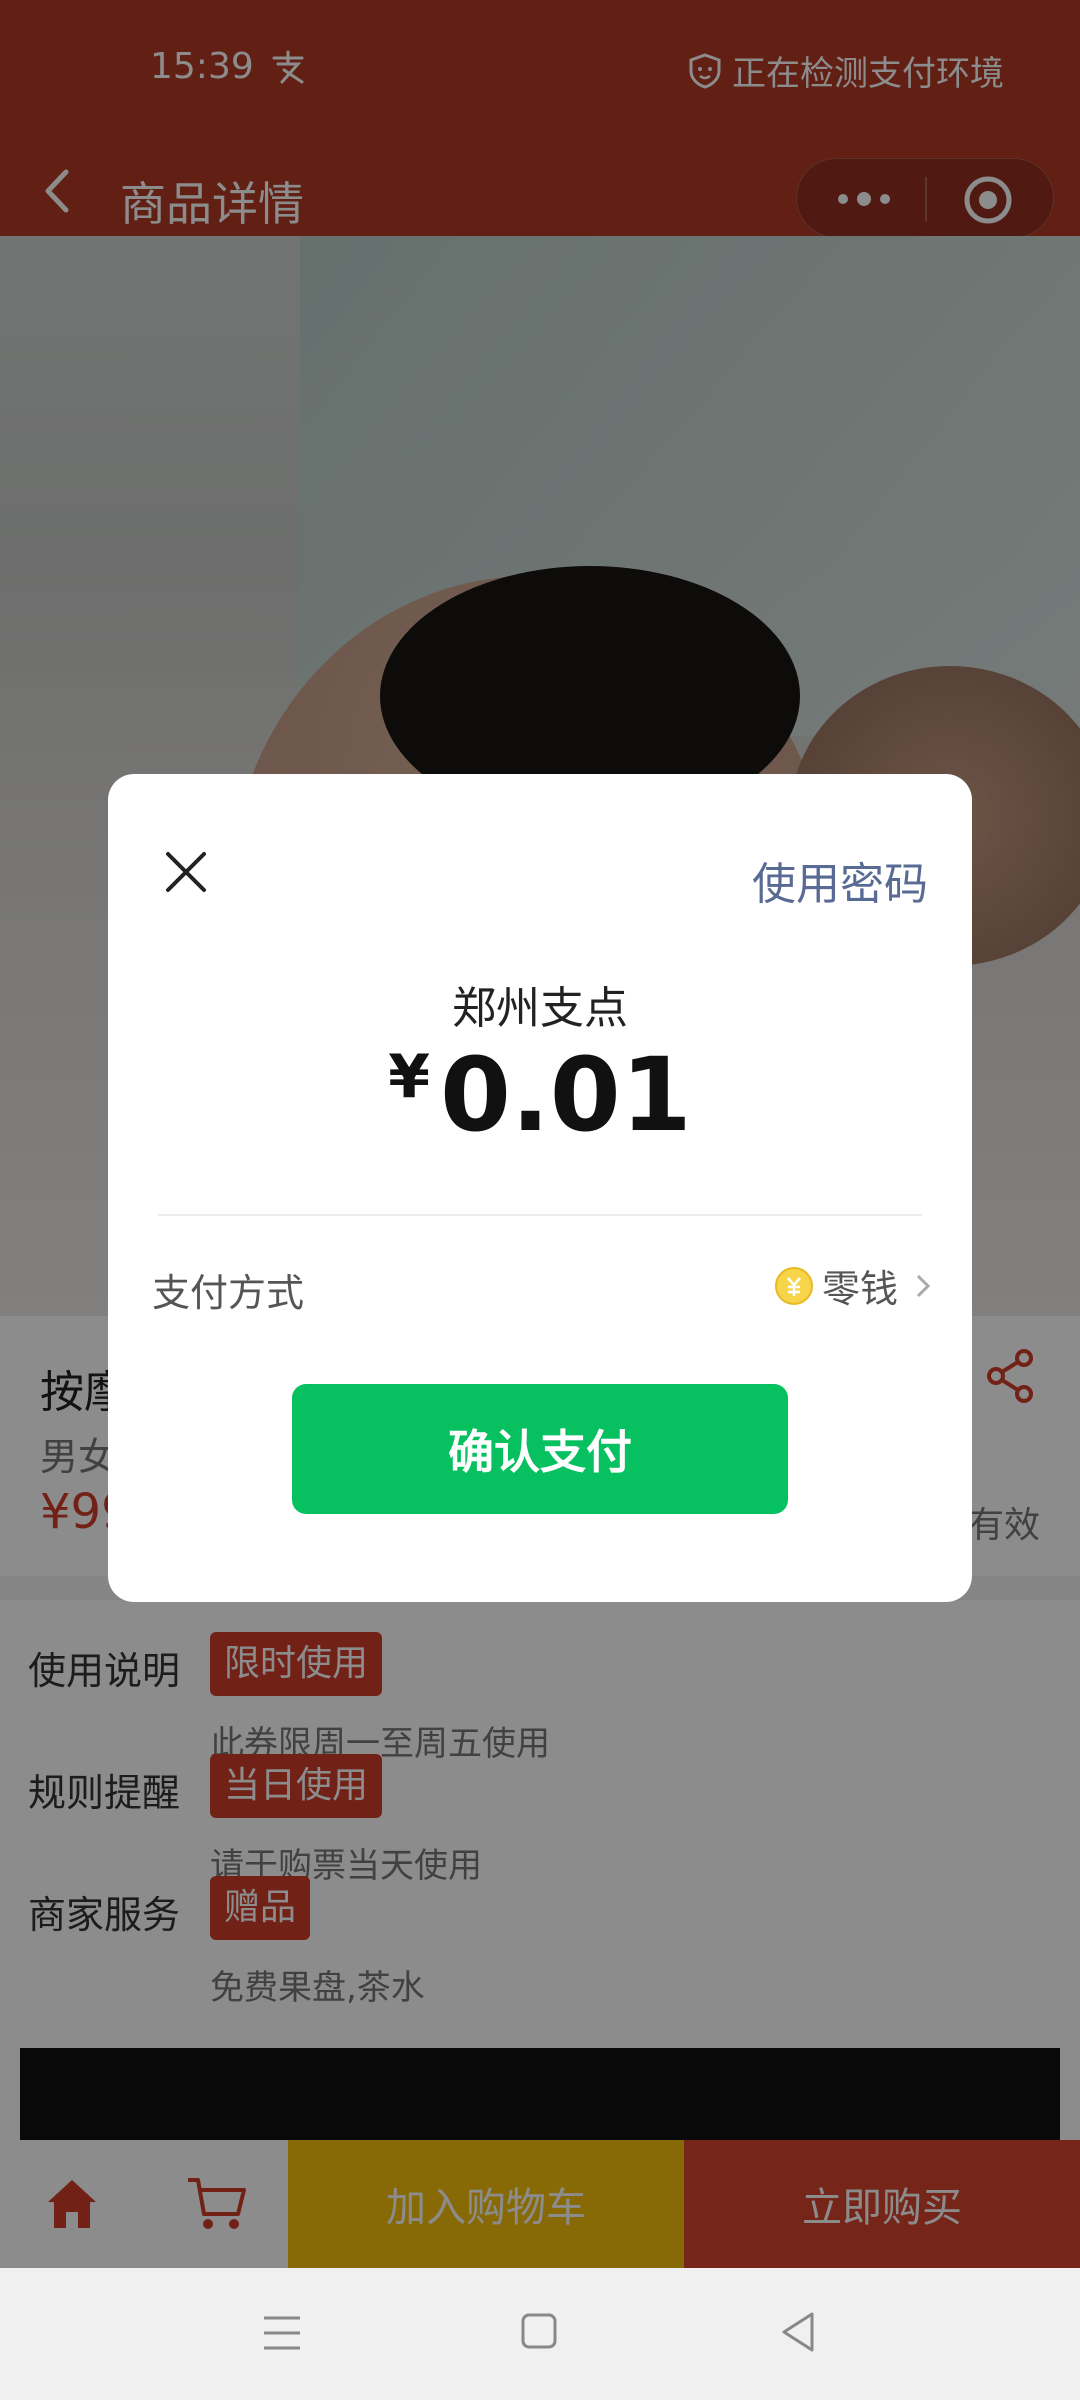 The image size is (1080, 2400). Describe the element at coordinates (859, 1289) in the screenshot. I see `payment-method-value: 零钱` at that location.